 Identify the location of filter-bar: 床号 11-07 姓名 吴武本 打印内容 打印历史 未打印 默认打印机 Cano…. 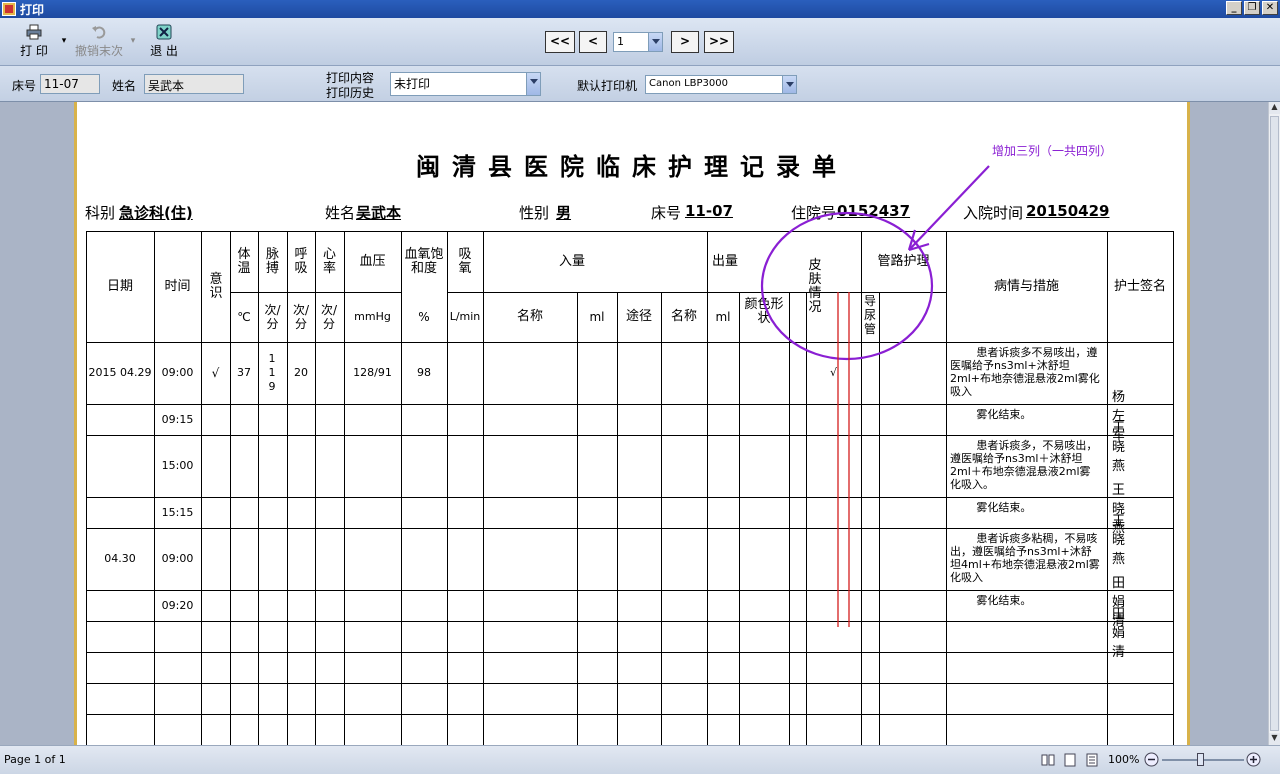
(640, 84).